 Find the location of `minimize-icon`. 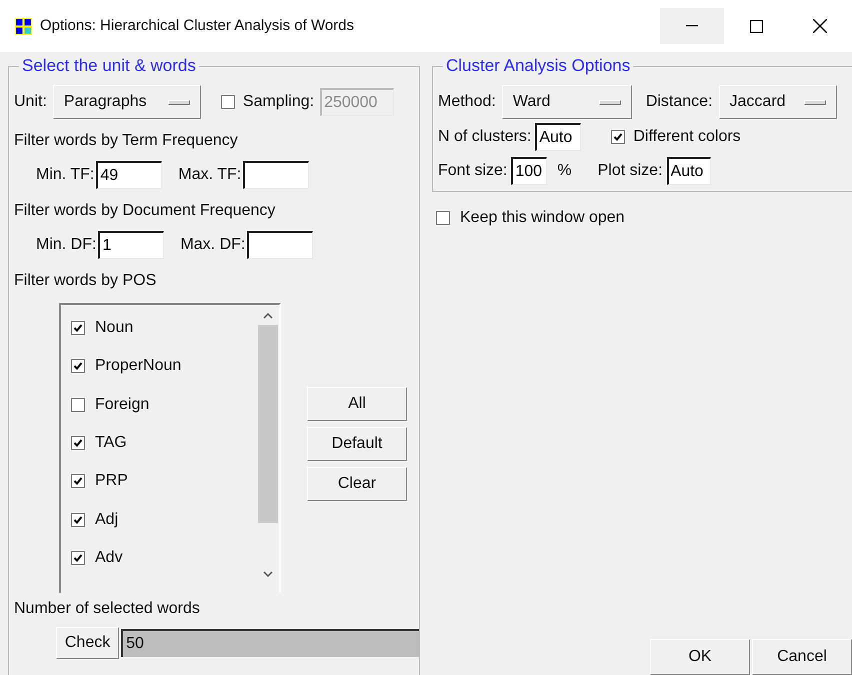

minimize-icon is located at coordinates (692, 26).